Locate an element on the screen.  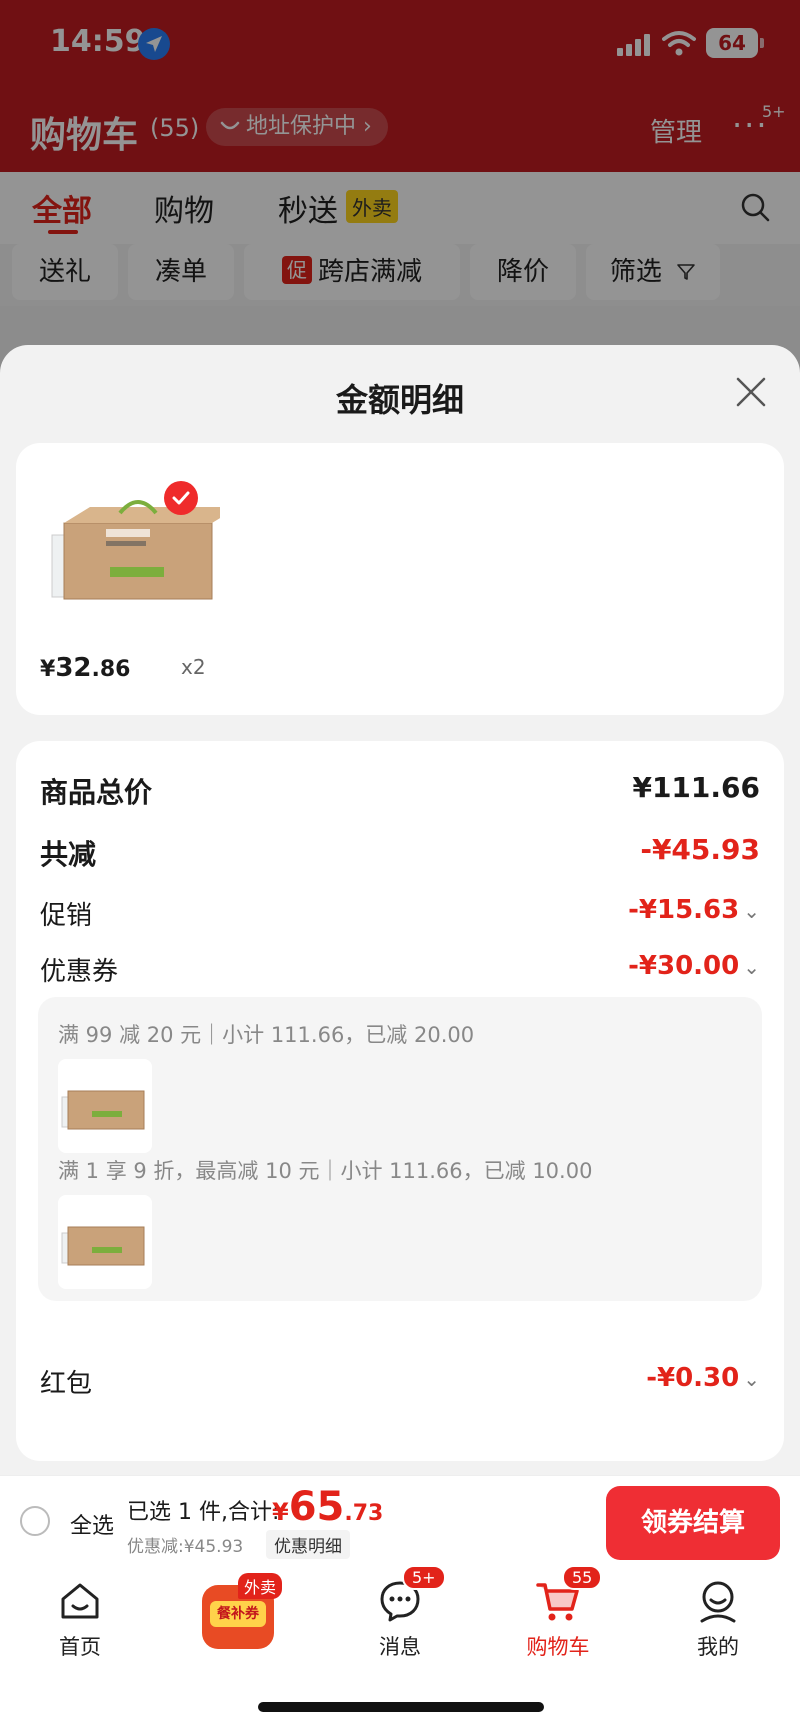
red-packet-value: -¥0.30 ⌄ is located at coordinates (703, 1378).